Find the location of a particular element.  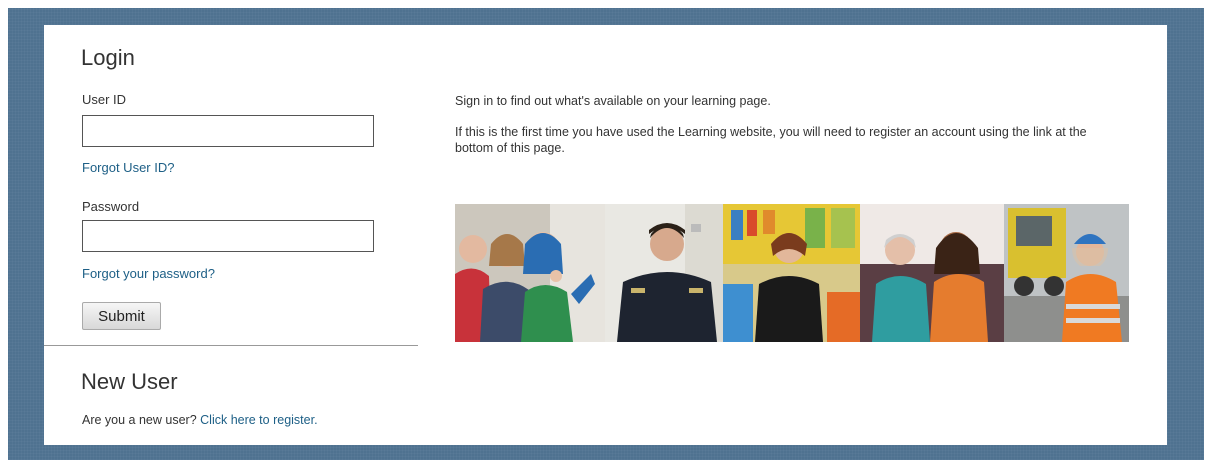

officer-illustration is located at coordinates (664, 273).